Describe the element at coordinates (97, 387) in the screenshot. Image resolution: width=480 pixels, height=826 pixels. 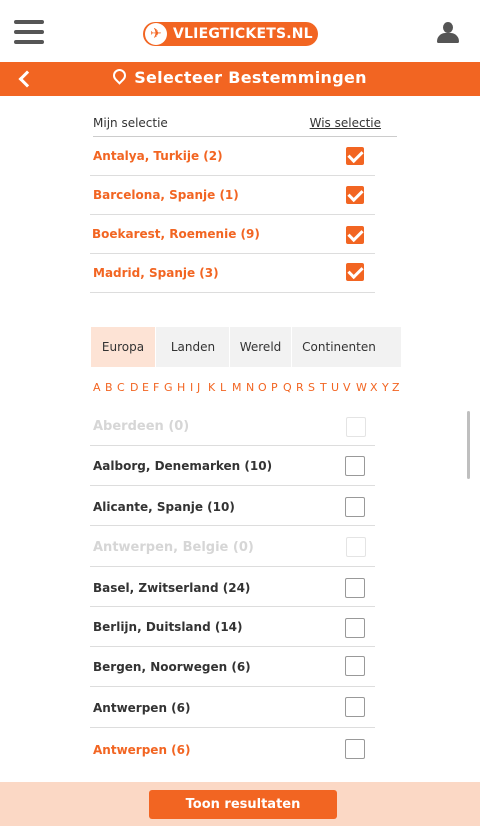
I see `letter-link: A` at that location.